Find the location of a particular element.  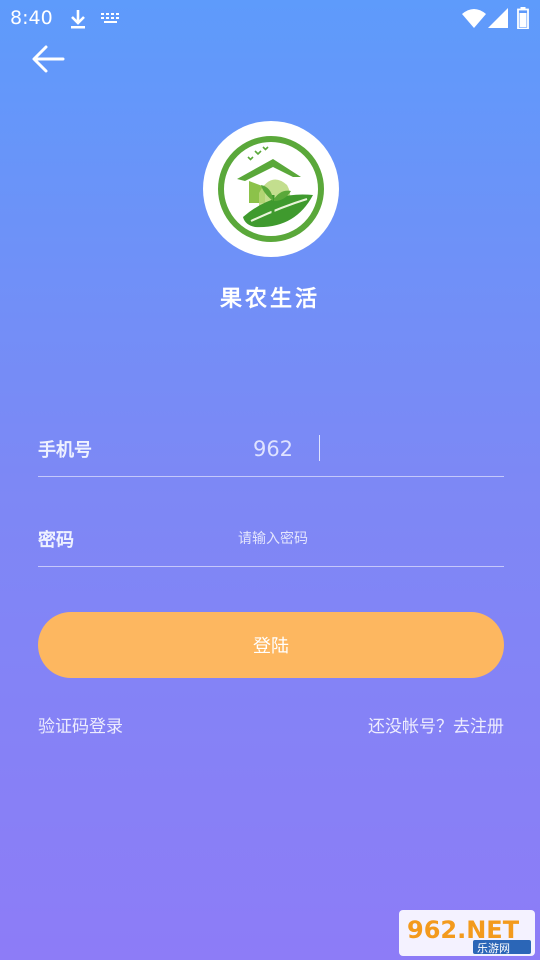

site-watermark: 962.NET 乐游网 is located at coordinates (467, 933).